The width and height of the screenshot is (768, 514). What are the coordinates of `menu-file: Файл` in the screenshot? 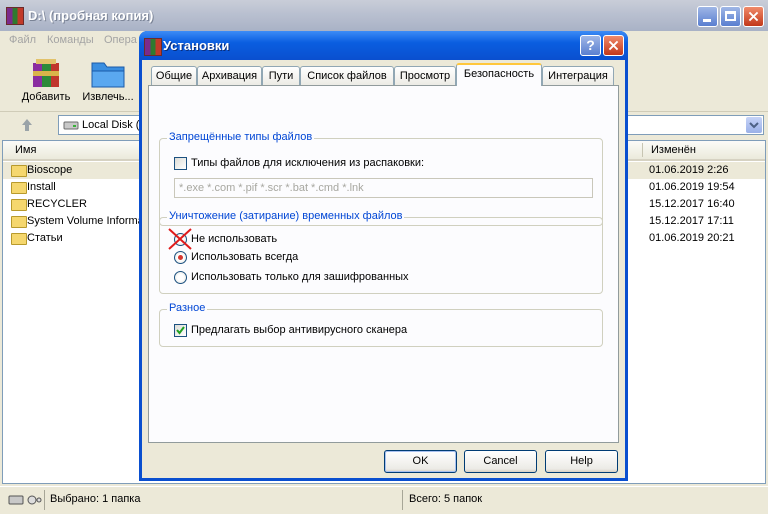 It's located at (22, 40).